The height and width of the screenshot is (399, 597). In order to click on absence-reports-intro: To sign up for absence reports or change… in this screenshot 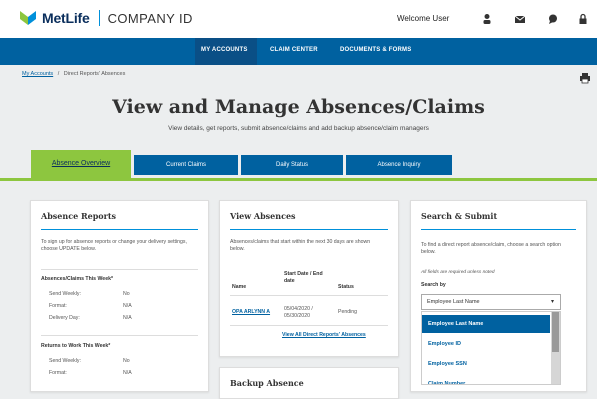, I will do `click(114, 245)`.